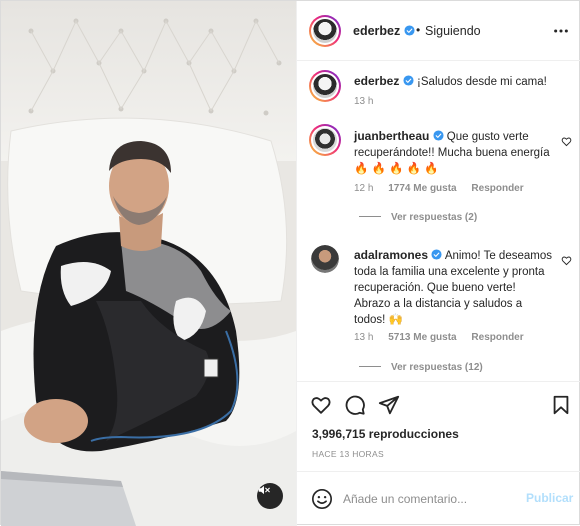  What do you see at coordinates (376, 31) in the screenshot?
I see `author-username-text: ederbez` at bounding box center [376, 31].